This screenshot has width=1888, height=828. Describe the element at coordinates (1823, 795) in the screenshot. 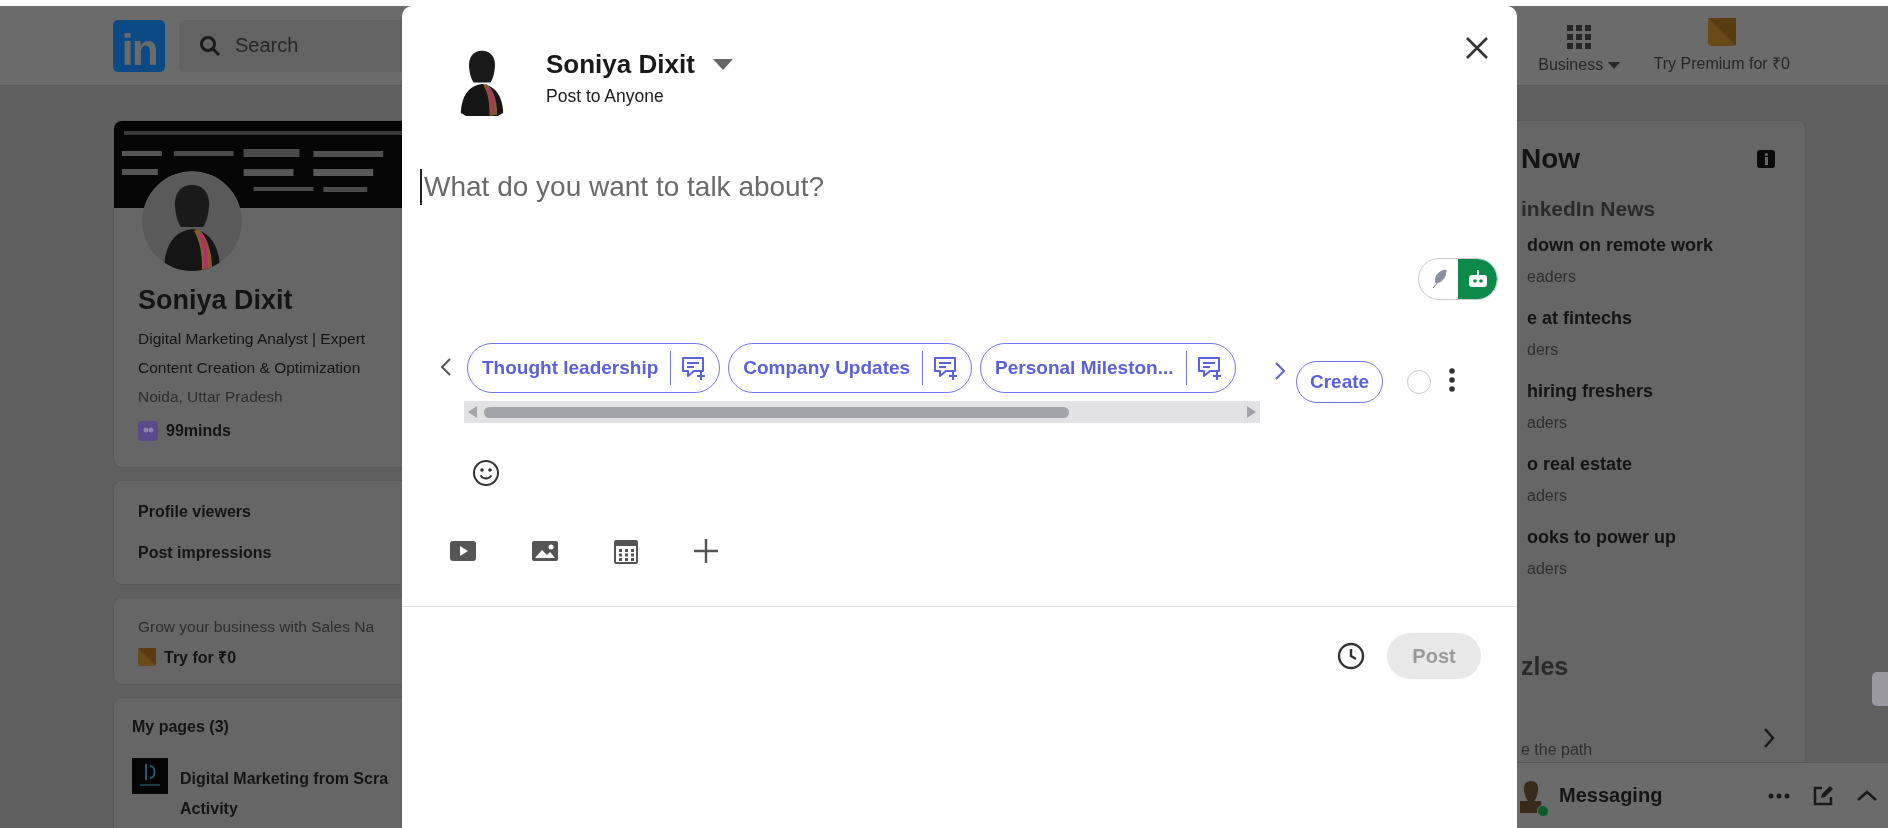

I see `compose-icon` at that location.